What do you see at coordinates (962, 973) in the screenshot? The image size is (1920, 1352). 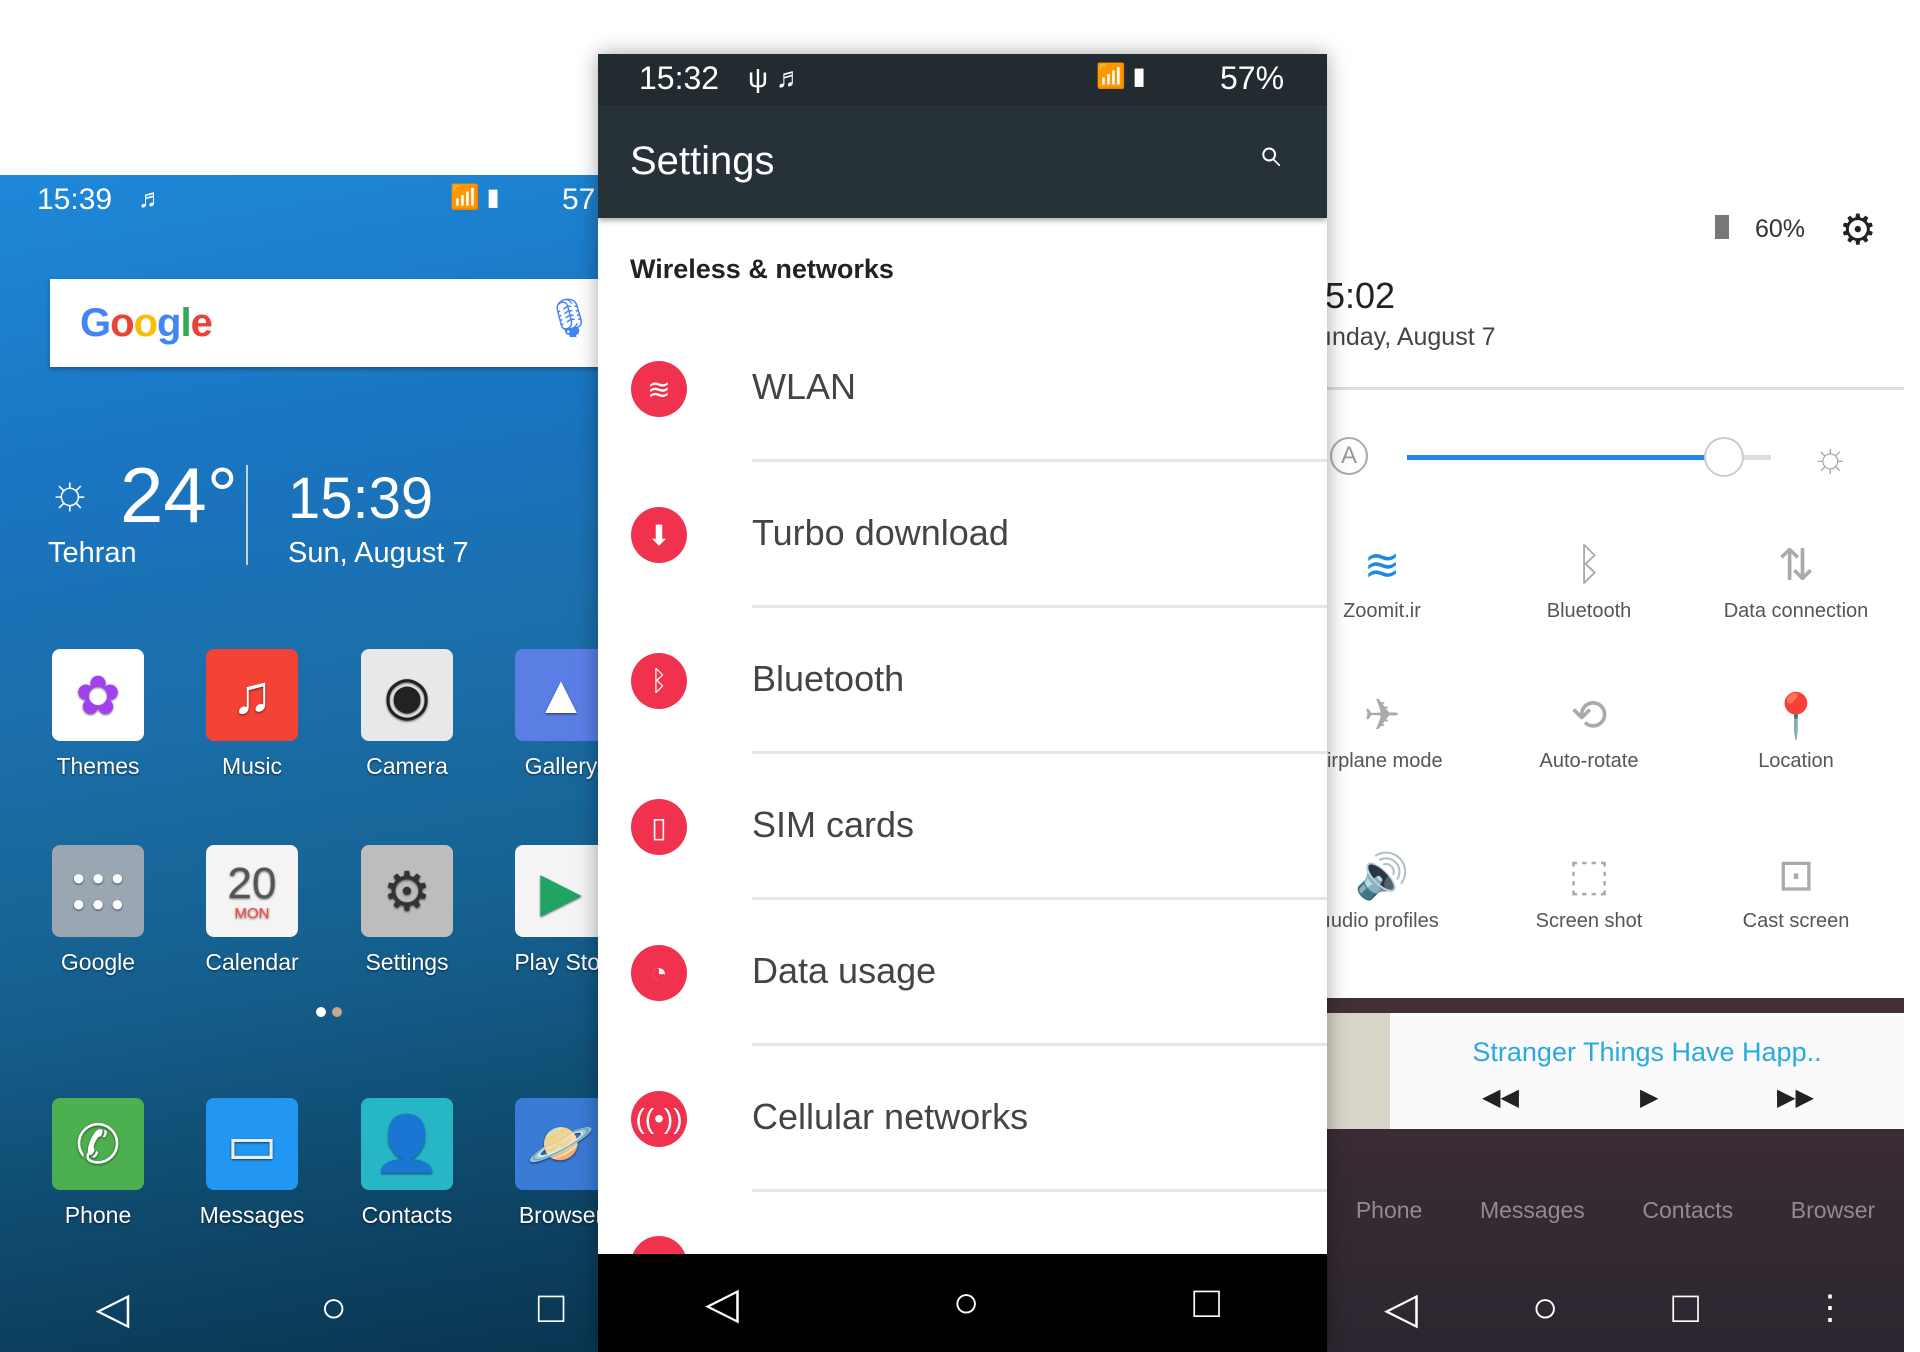 I see `settings-item-data-usage: ◔ Data usage` at bounding box center [962, 973].